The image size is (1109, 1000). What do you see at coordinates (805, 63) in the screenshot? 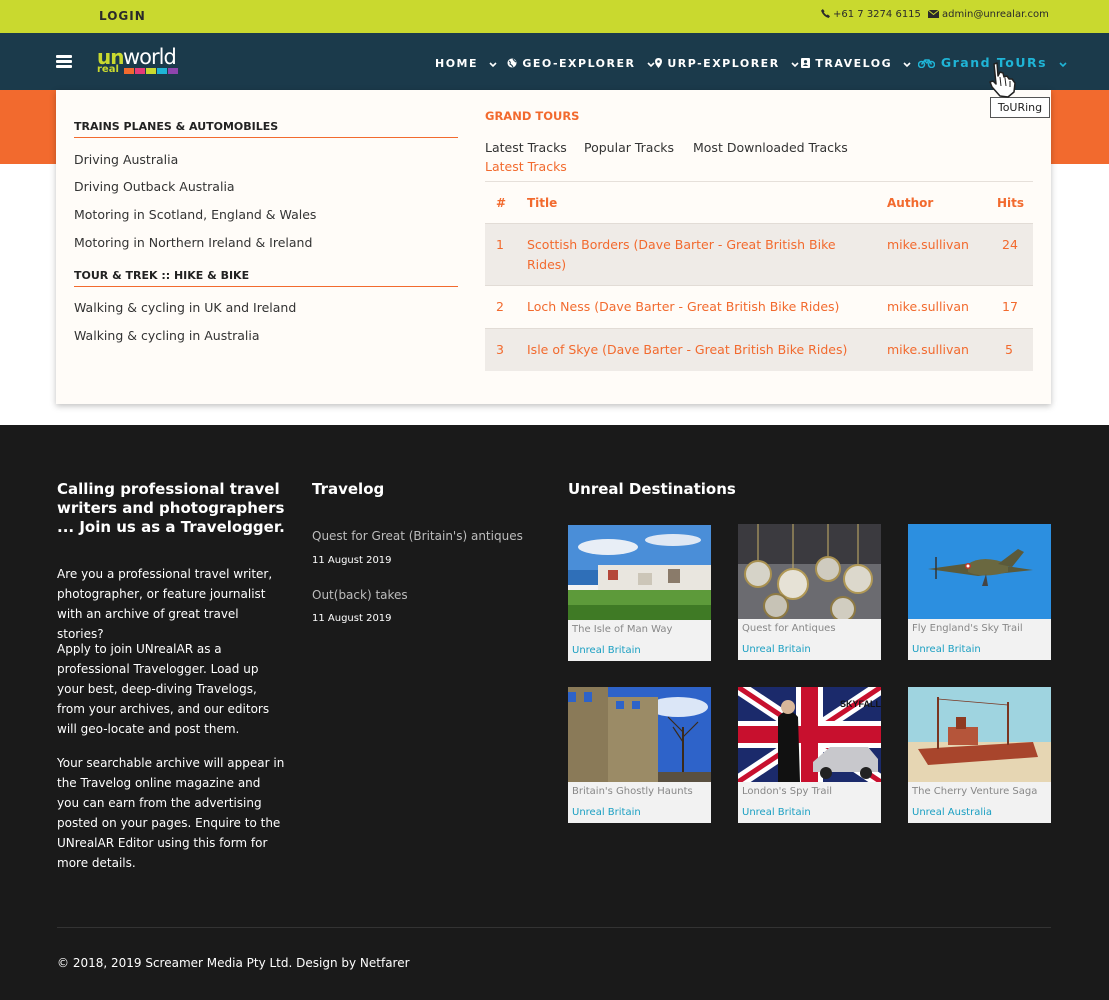
I see `address-book-icon` at bounding box center [805, 63].